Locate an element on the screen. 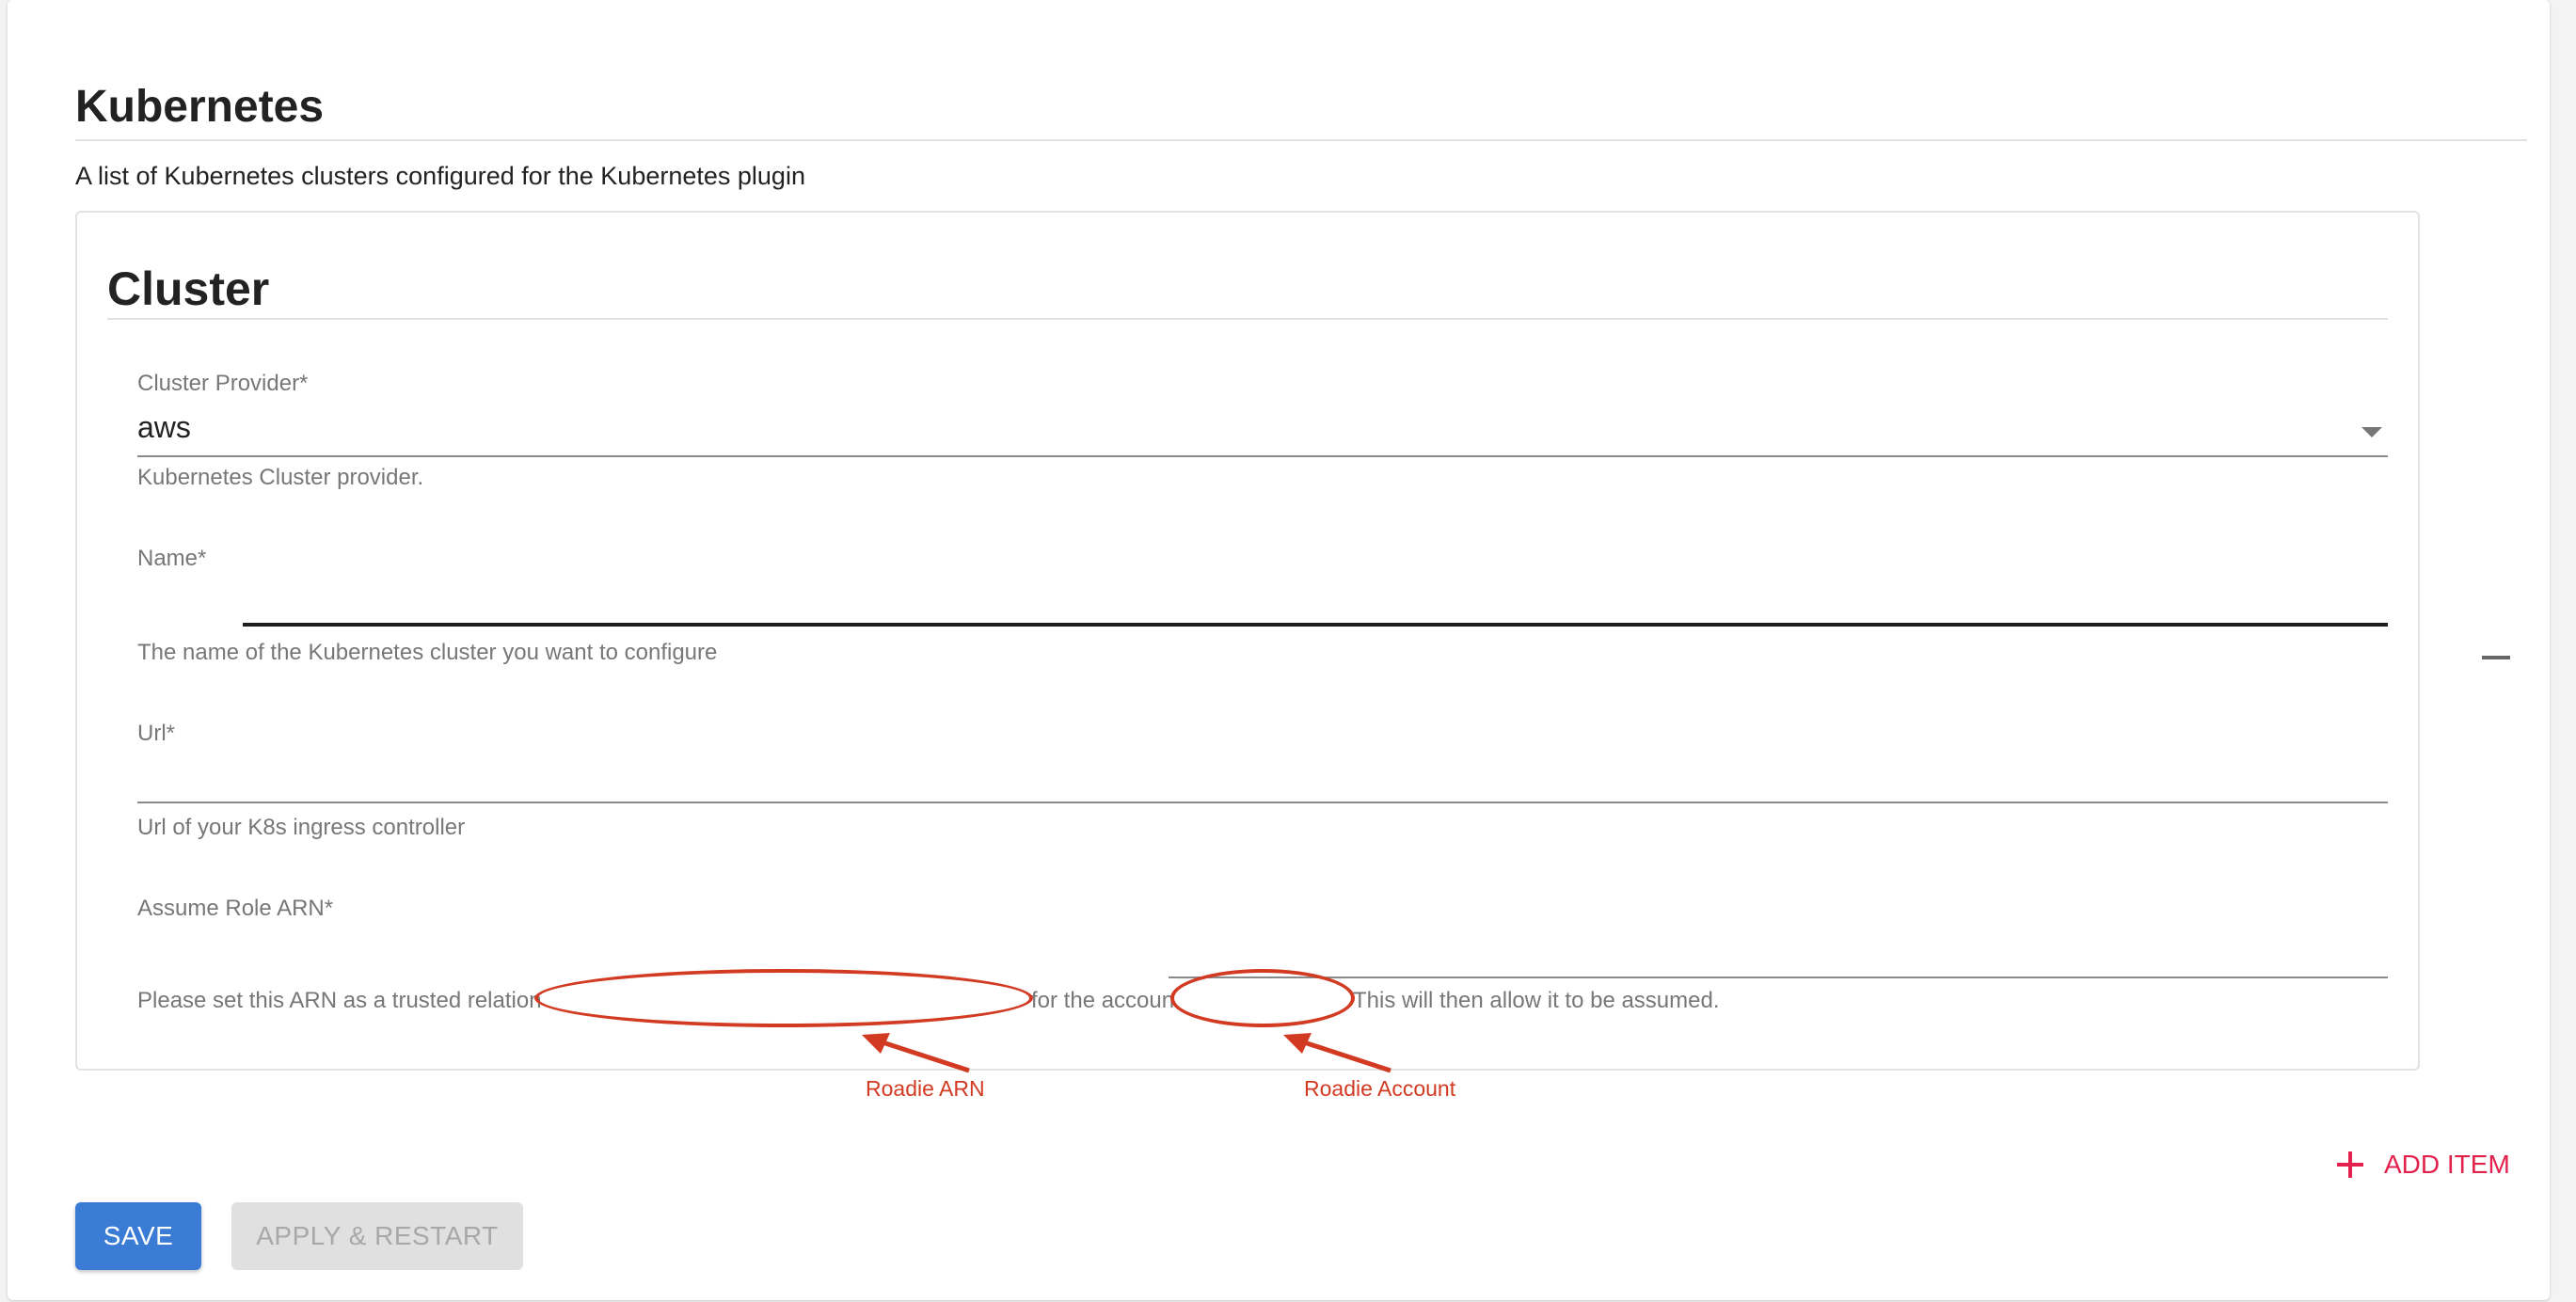 The image size is (2576, 1302). add-item-button: ADD ITEM is located at coordinates (2423, 1164).